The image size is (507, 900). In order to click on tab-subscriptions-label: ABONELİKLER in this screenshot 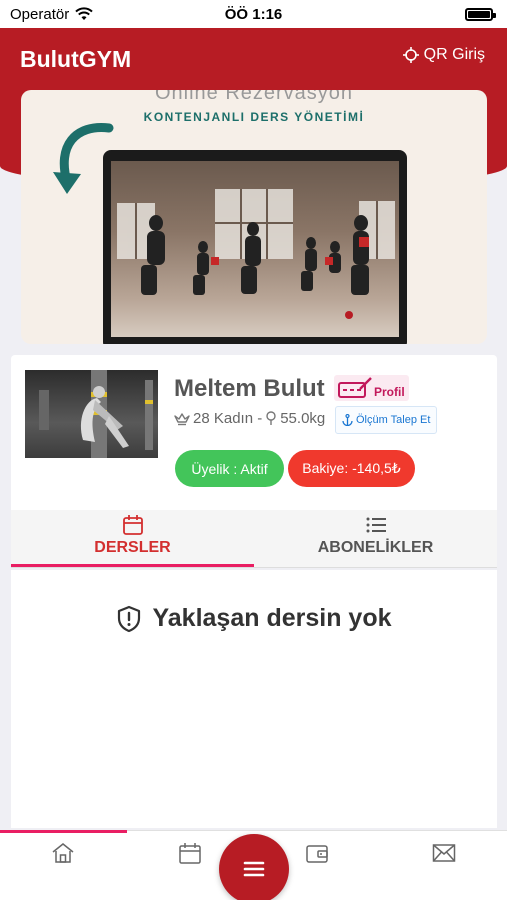, I will do `click(375, 547)`.